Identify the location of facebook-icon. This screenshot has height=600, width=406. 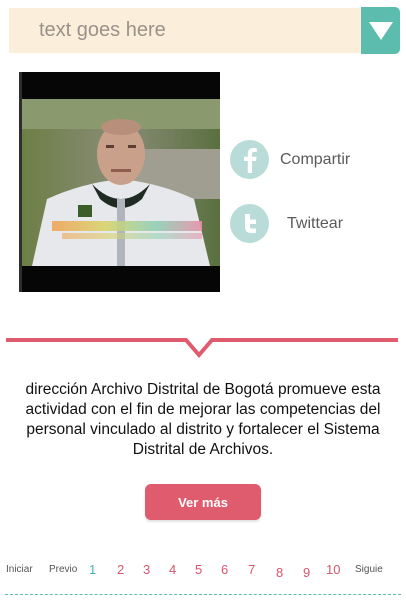
(249, 159).